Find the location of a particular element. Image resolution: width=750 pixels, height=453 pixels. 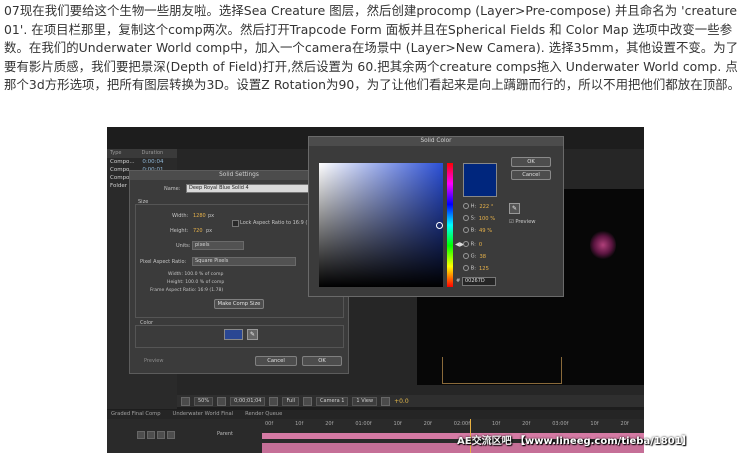

preview-checkbox: ☑ Preview is located at coordinates (522, 222).